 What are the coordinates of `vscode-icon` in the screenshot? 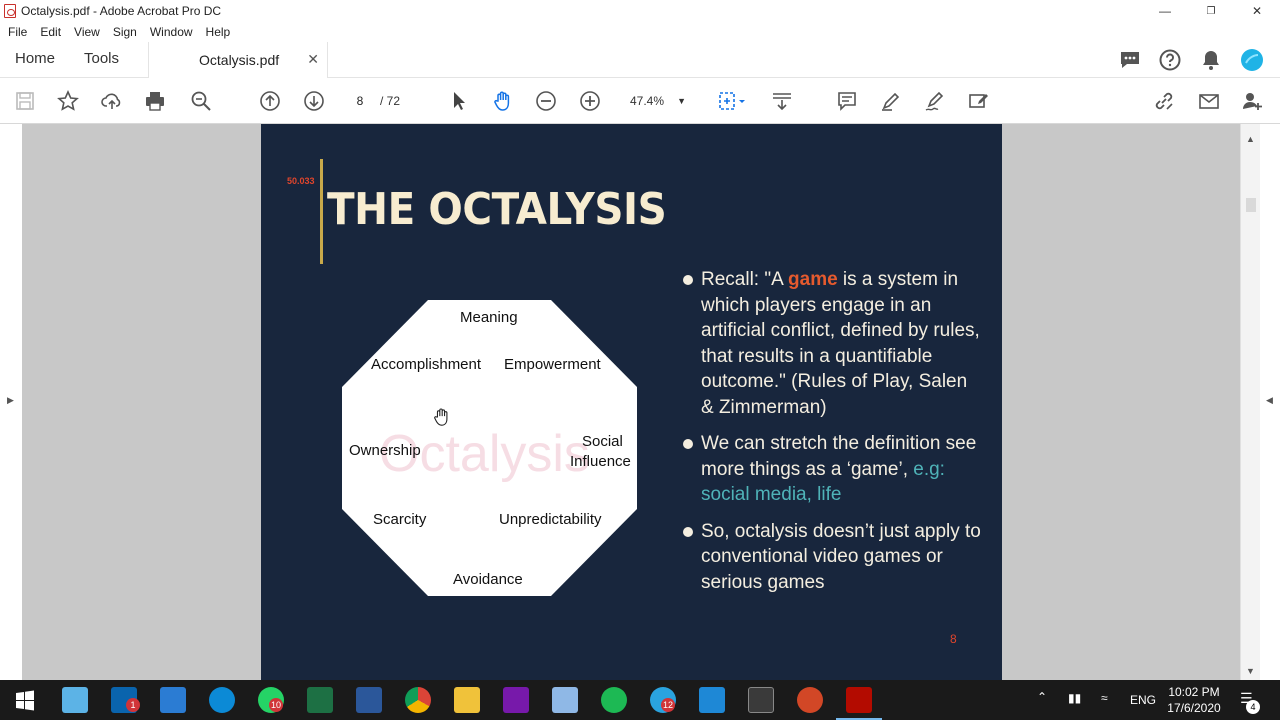 It's located at (712, 700).